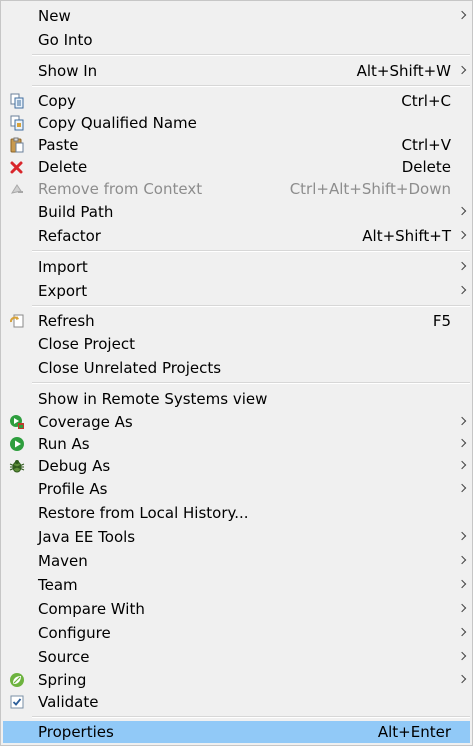 The height and width of the screenshot is (746, 473). Describe the element at coordinates (63, 267) in the screenshot. I see `menu-item-import-label: Import` at that location.